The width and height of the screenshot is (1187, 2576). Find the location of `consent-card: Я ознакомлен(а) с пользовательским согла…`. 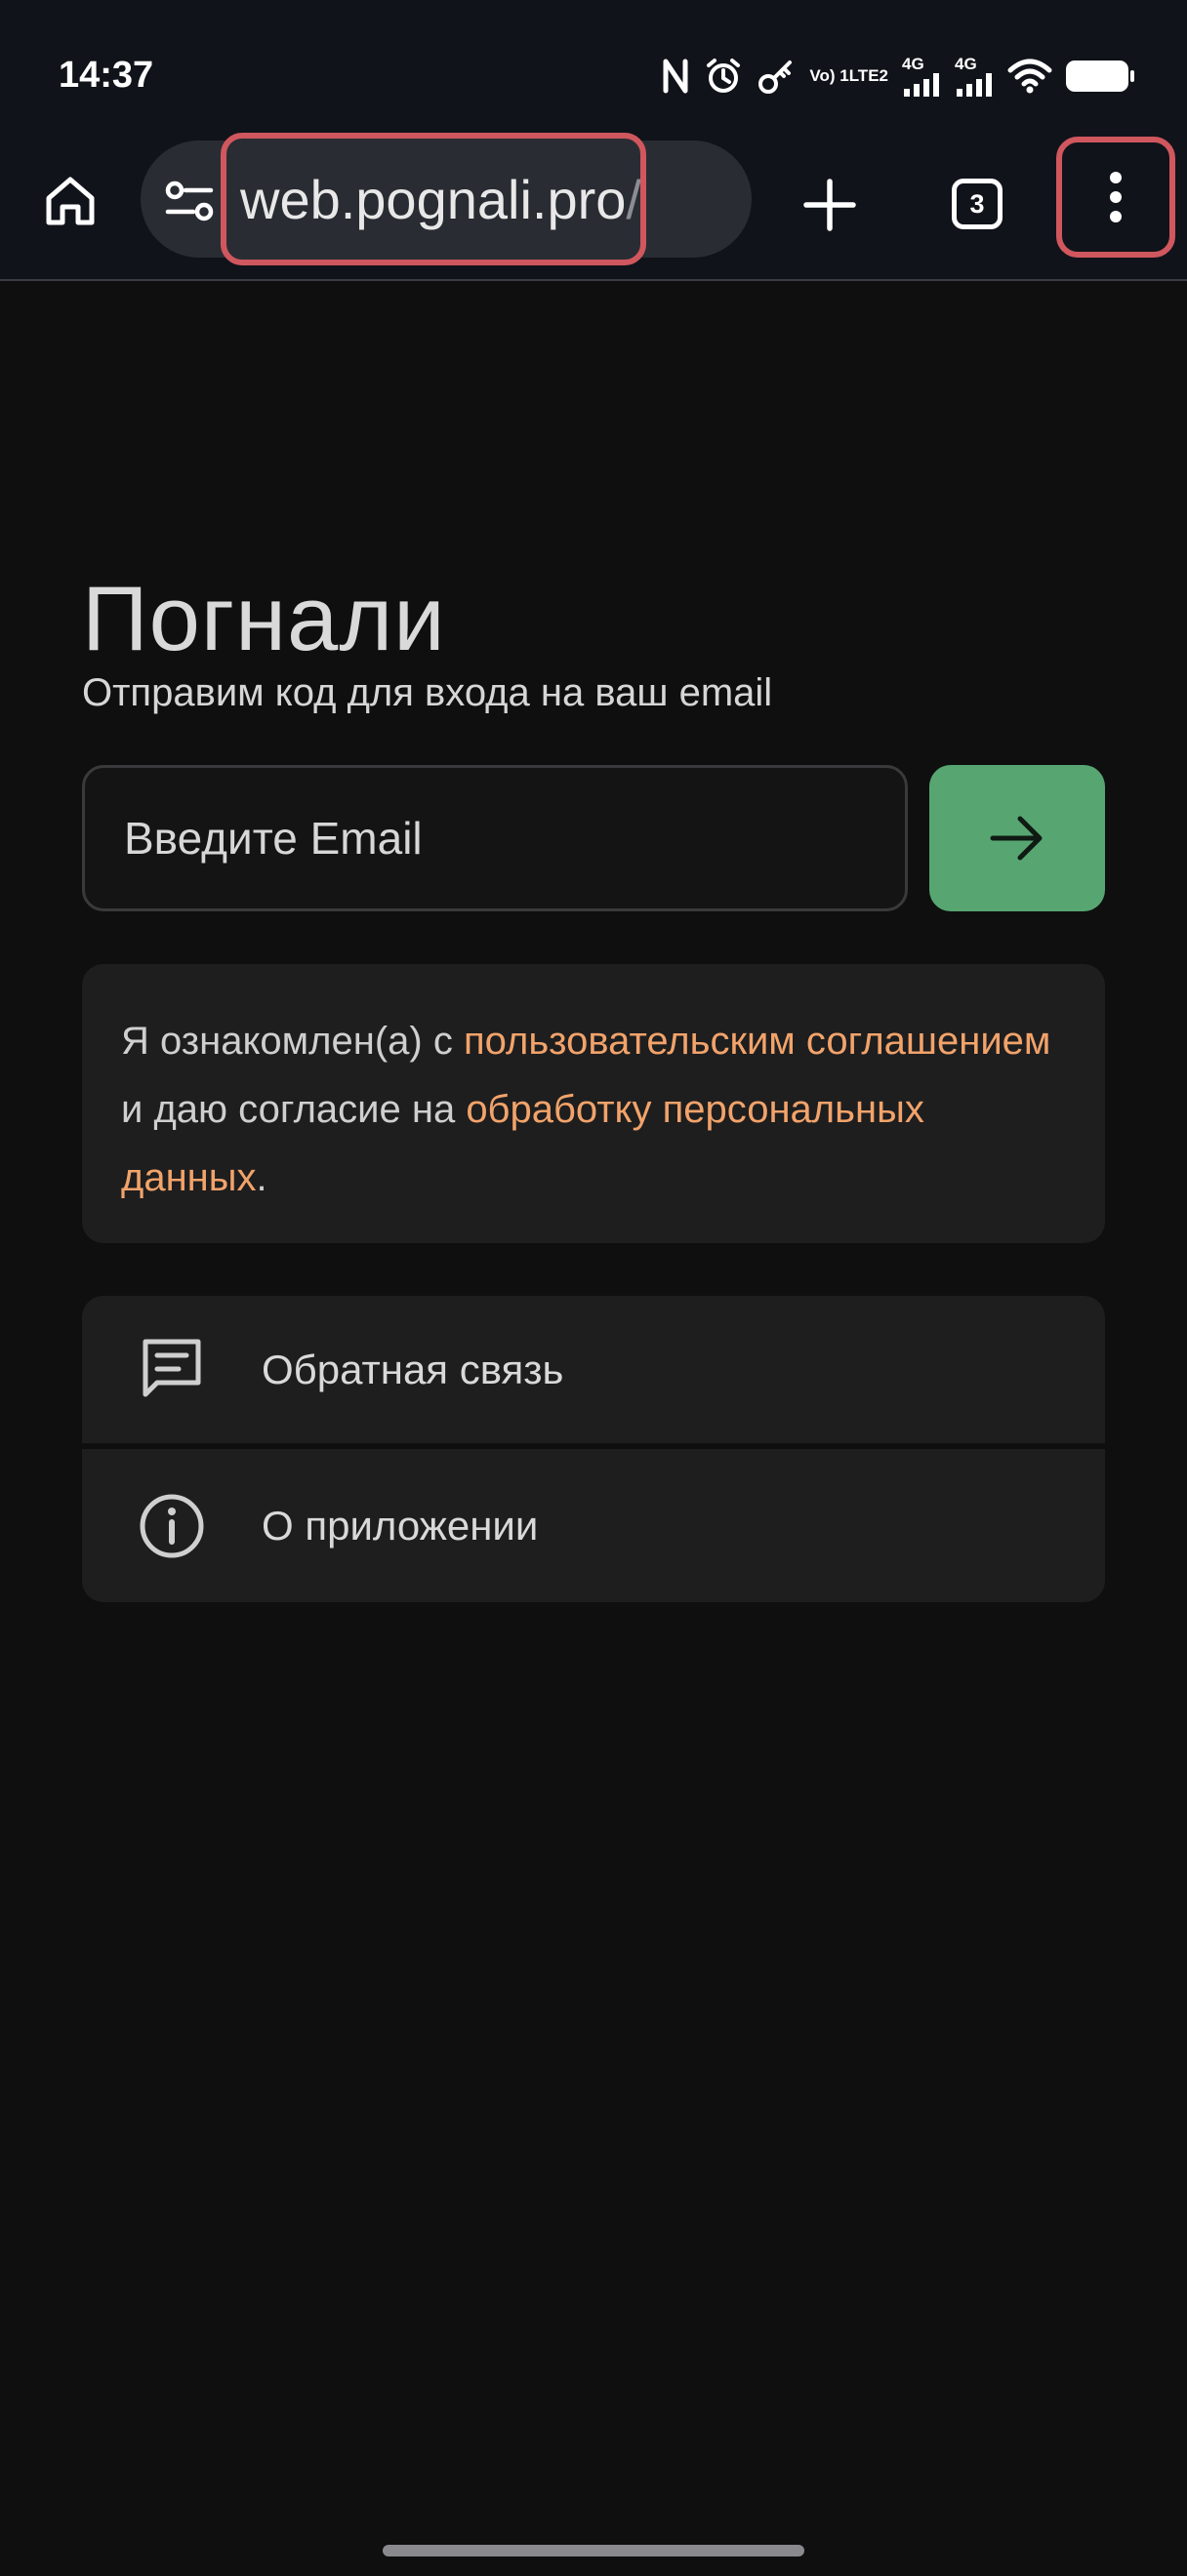

consent-card: Я ознакомлен(а) с пользовательским согла… is located at coordinates (593, 1103).